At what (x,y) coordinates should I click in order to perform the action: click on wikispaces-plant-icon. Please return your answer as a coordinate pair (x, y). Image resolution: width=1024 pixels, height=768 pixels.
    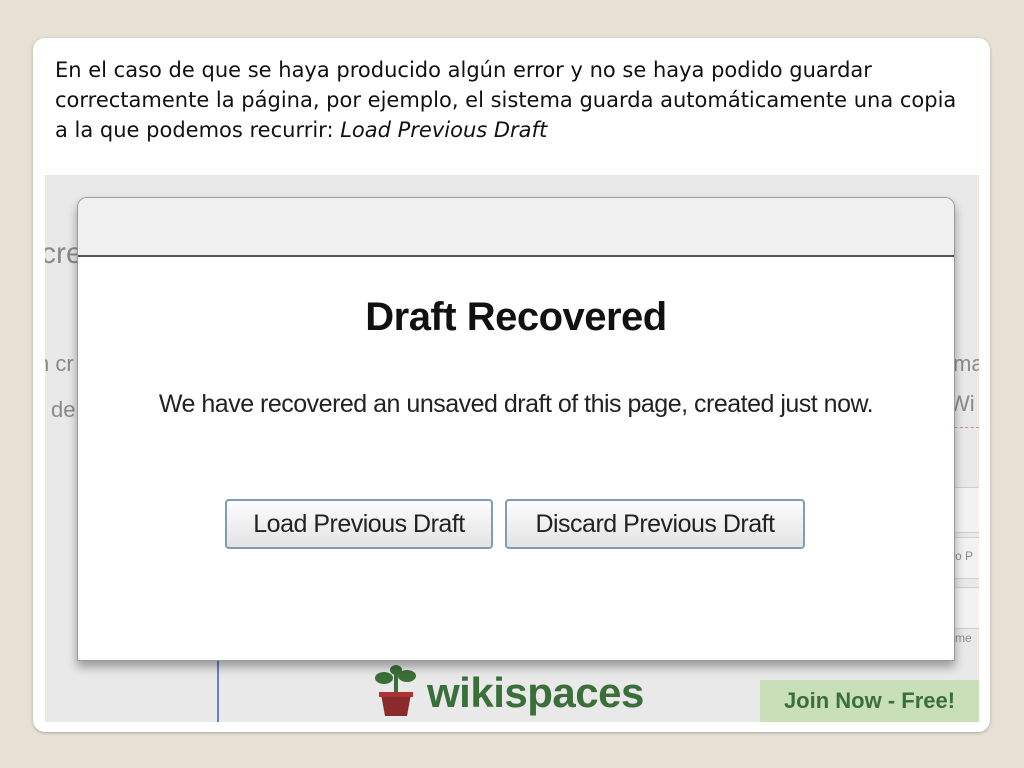
    Looking at the image, I should click on (396, 693).